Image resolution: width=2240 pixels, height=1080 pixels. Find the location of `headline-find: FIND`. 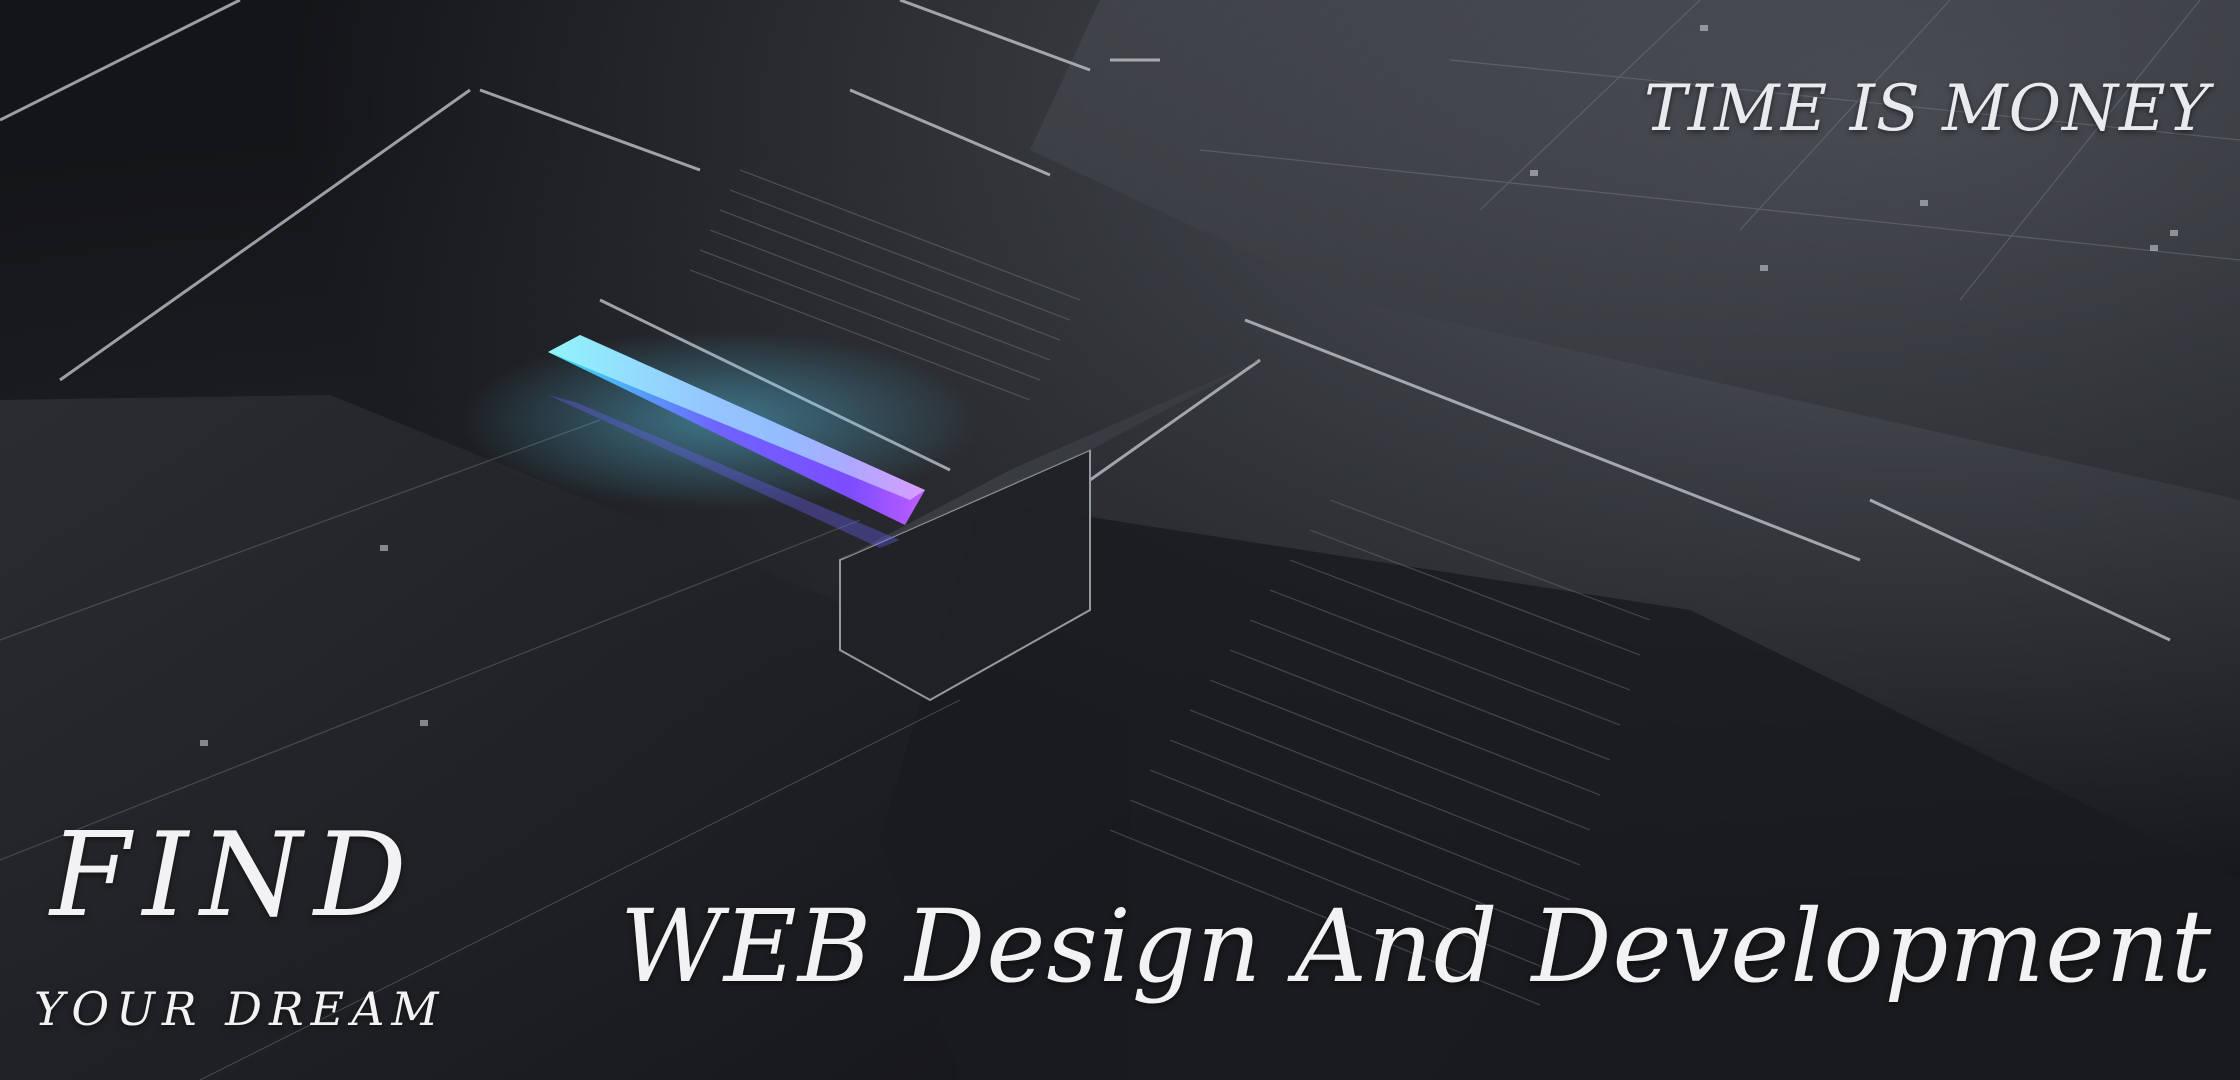

headline-find: FIND is located at coordinates (234, 875).